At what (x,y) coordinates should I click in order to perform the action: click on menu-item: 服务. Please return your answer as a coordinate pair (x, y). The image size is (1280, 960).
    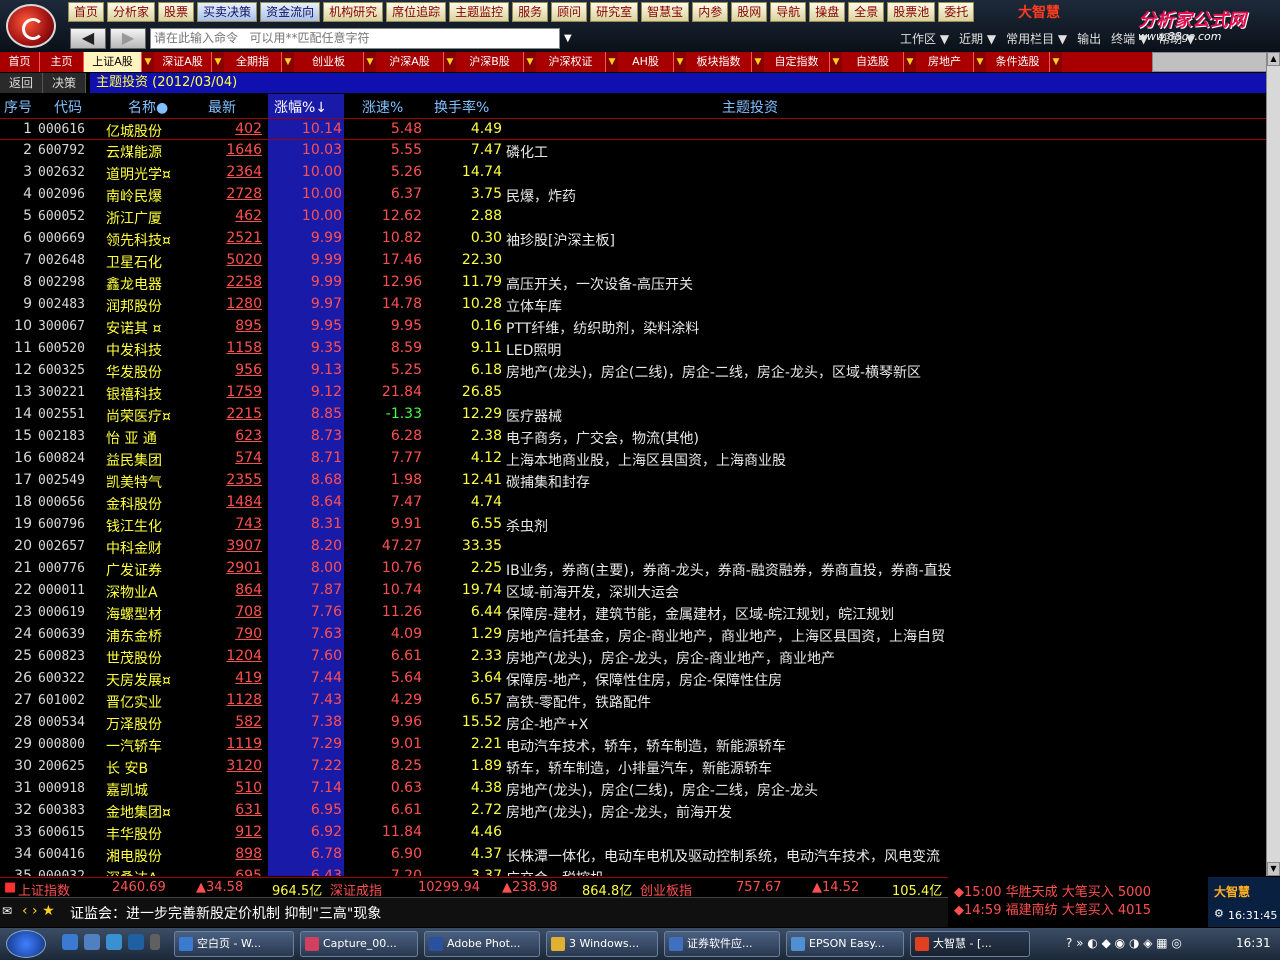
    Looking at the image, I should click on (530, 12).